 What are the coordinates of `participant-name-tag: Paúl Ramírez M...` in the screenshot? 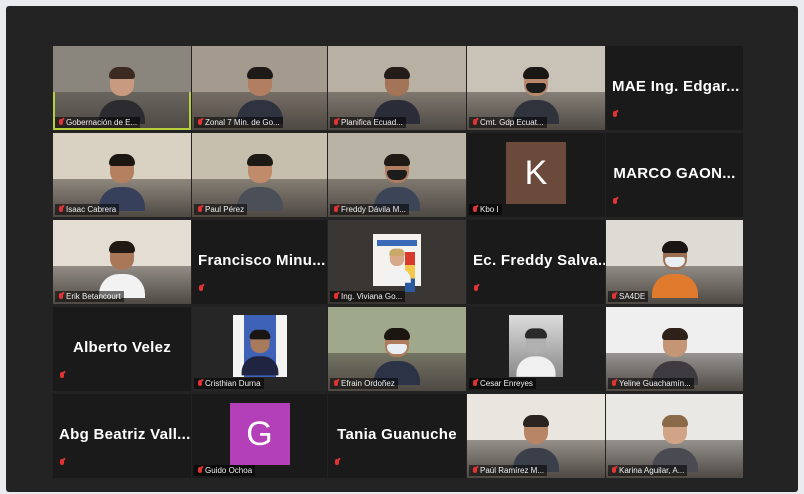 It's located at (508, 470).